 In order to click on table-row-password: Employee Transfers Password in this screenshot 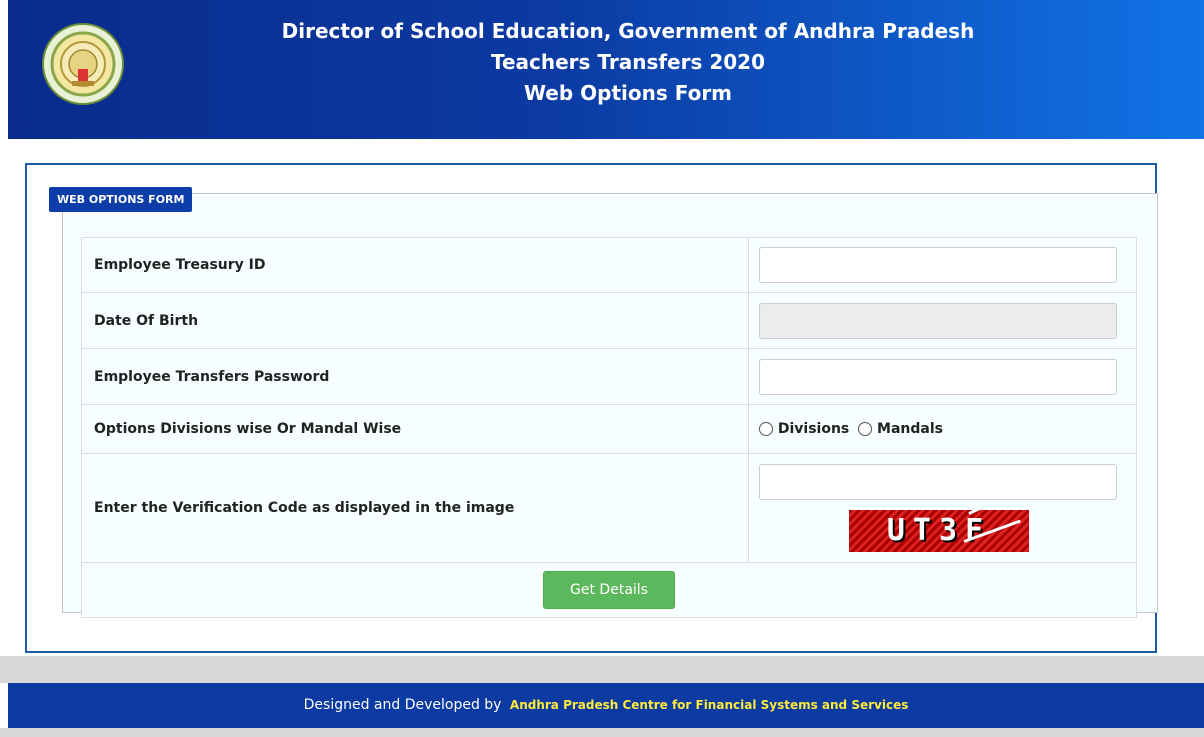, I will do `click(609, 376)`.